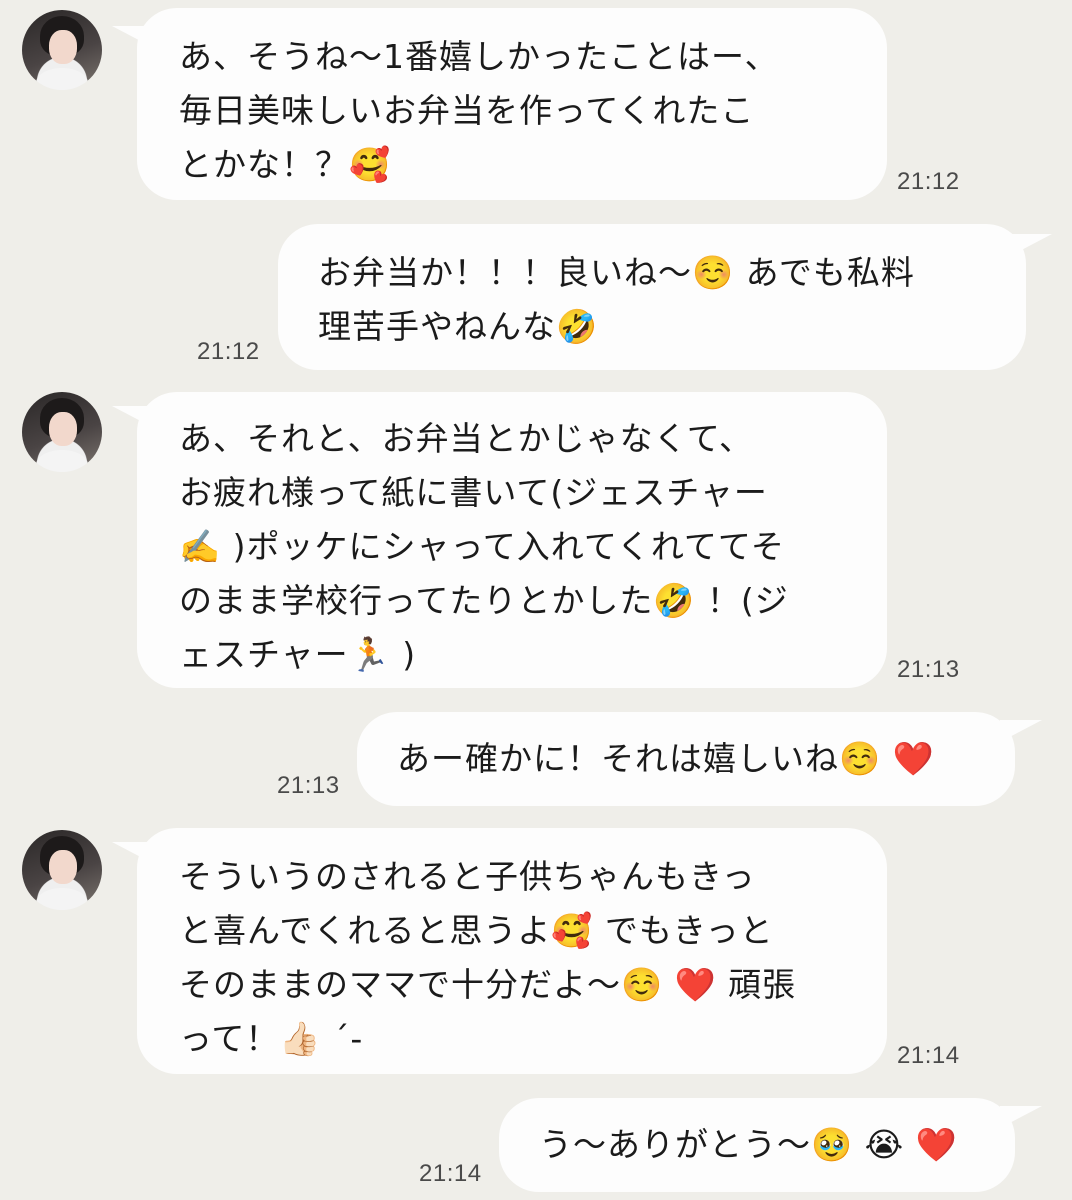 Image resolution: width=1072 pixels, height=1200 pixels. Describe the element at coordinates (467, 110) in the screenshot. I see `message-text-line: 毎日美味しいお弁当を作ってくれたこ` at that location.